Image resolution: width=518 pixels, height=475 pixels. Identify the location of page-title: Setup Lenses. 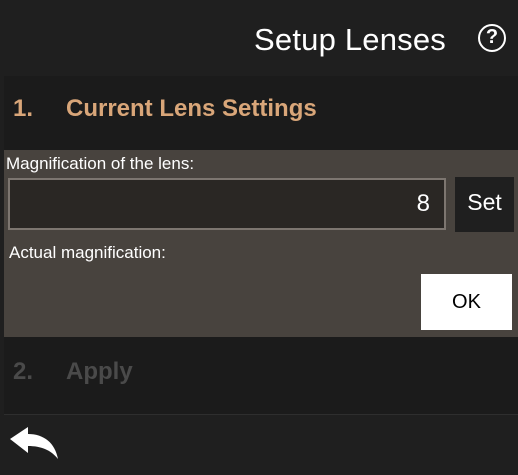
(350, 39).